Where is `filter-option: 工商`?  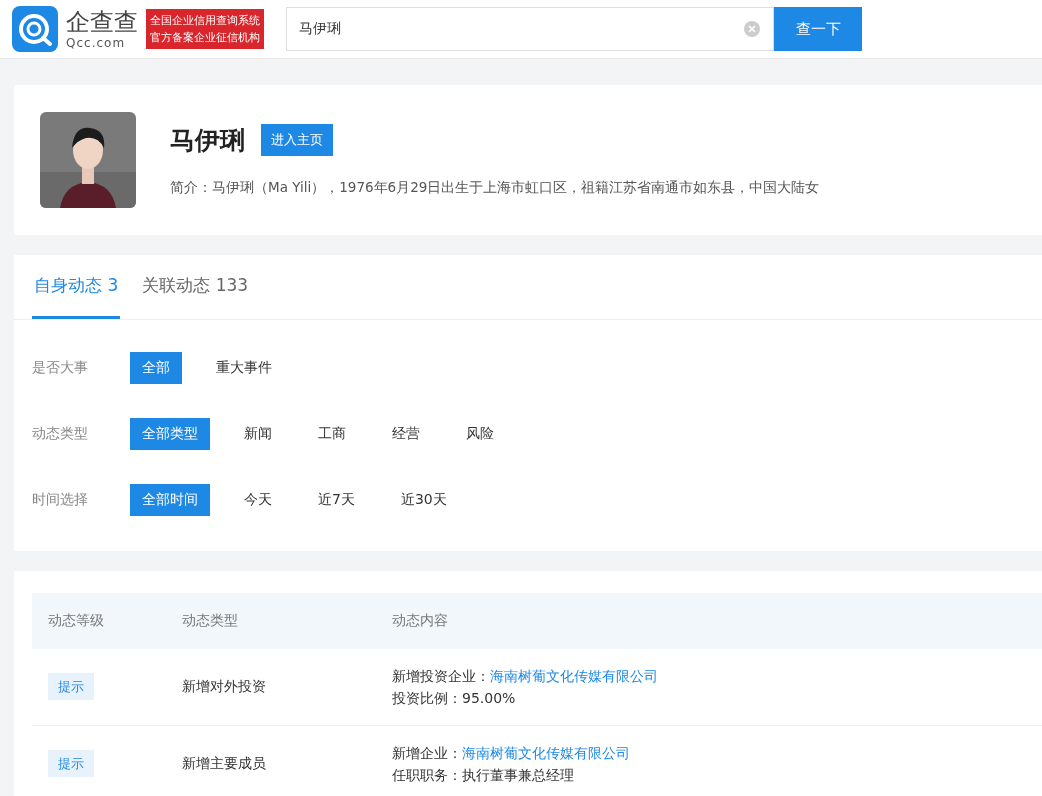
filter-option: 工商 is located at coordinates (332, 434).